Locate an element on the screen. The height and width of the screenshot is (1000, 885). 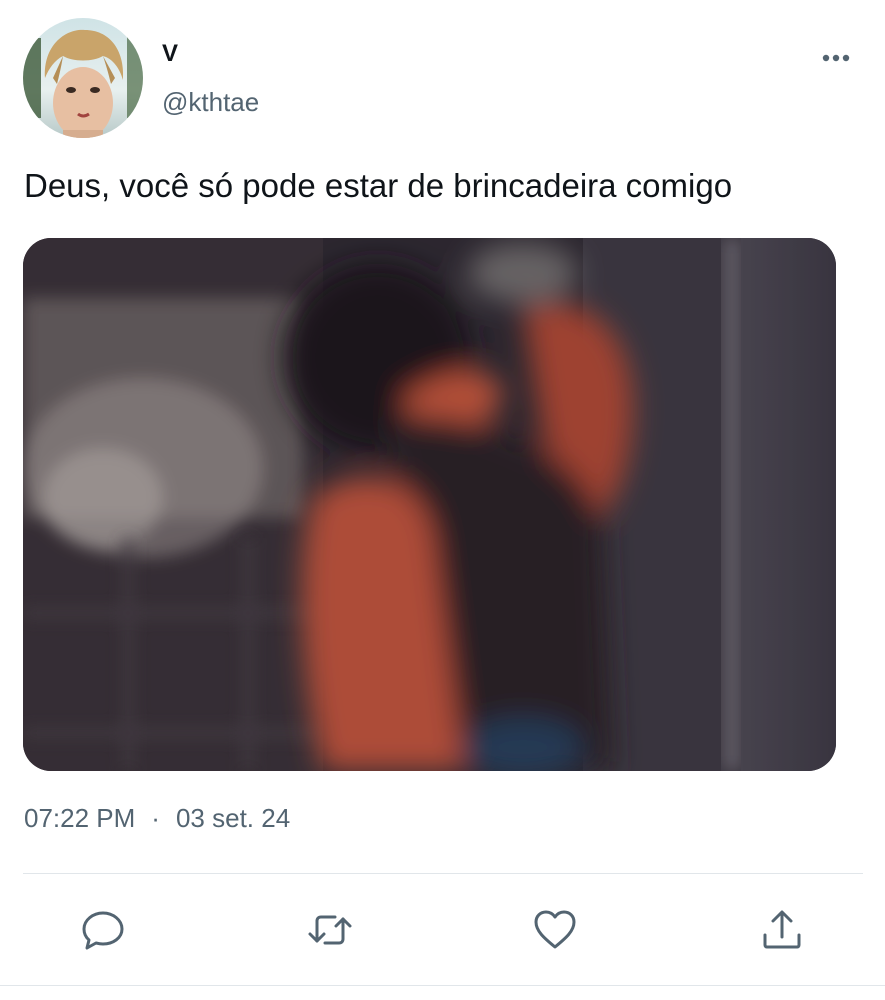
tweet-date: 03 set. 24 is located at coordinates (233, 818).